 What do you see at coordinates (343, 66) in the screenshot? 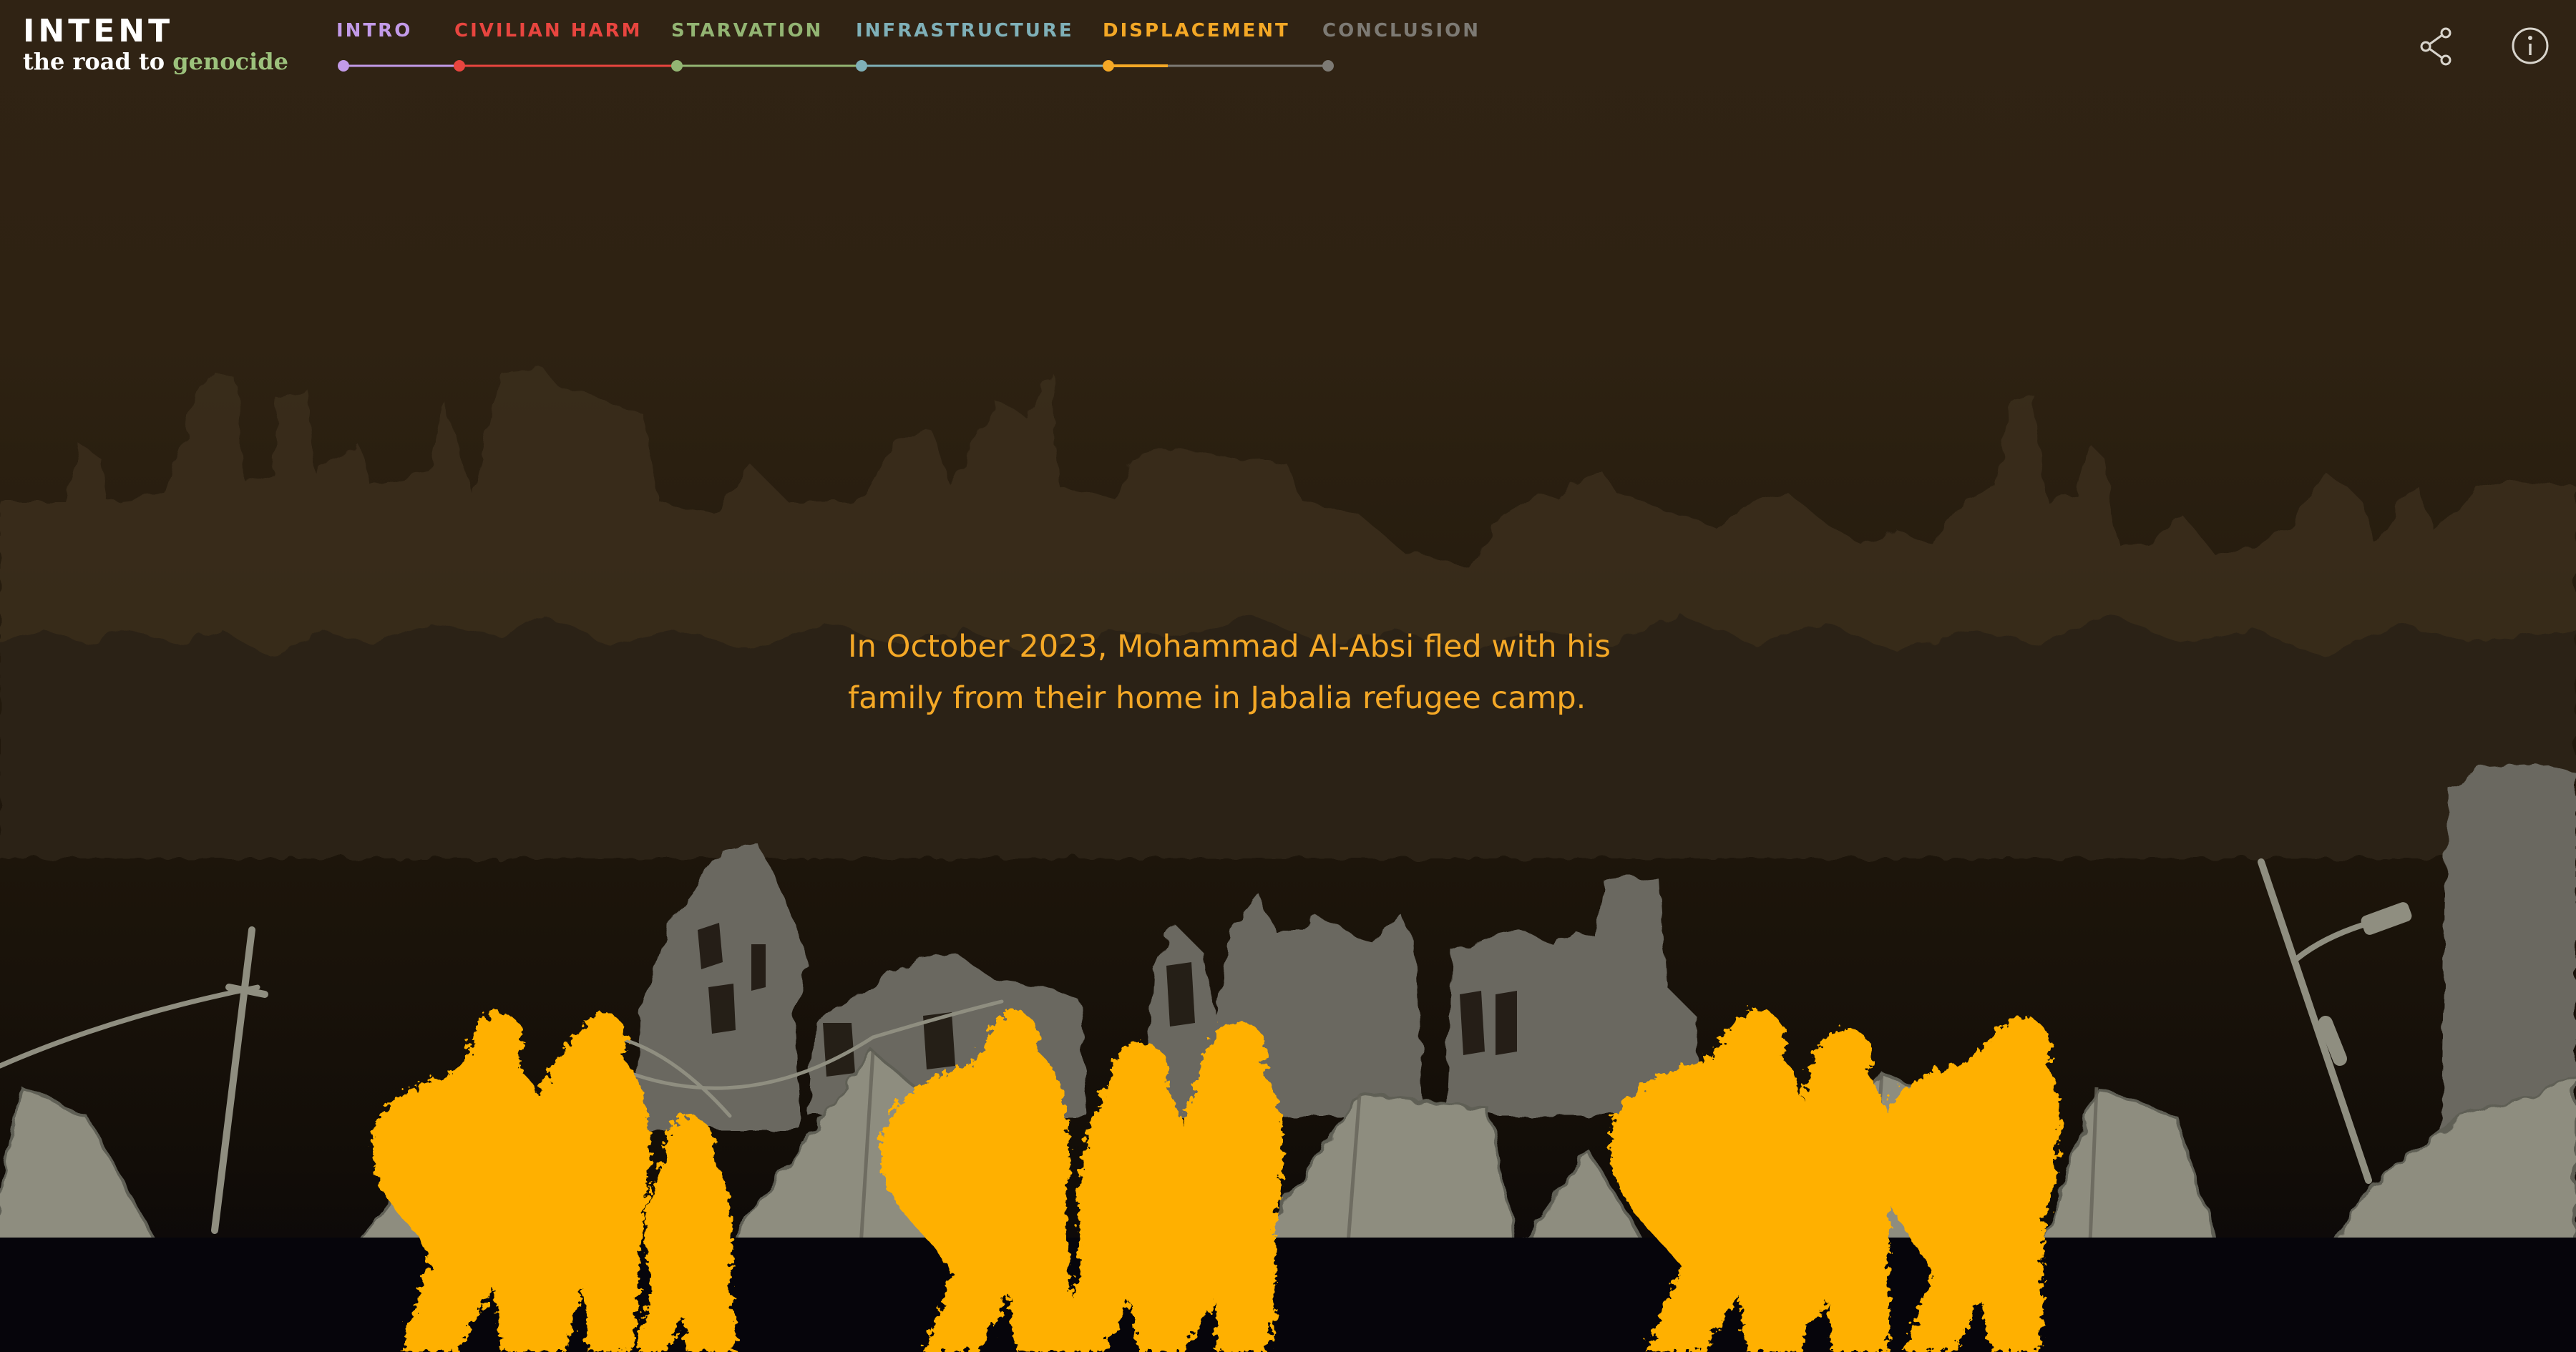
I see `progress-dot-intro` at bounding box center [343, 66].